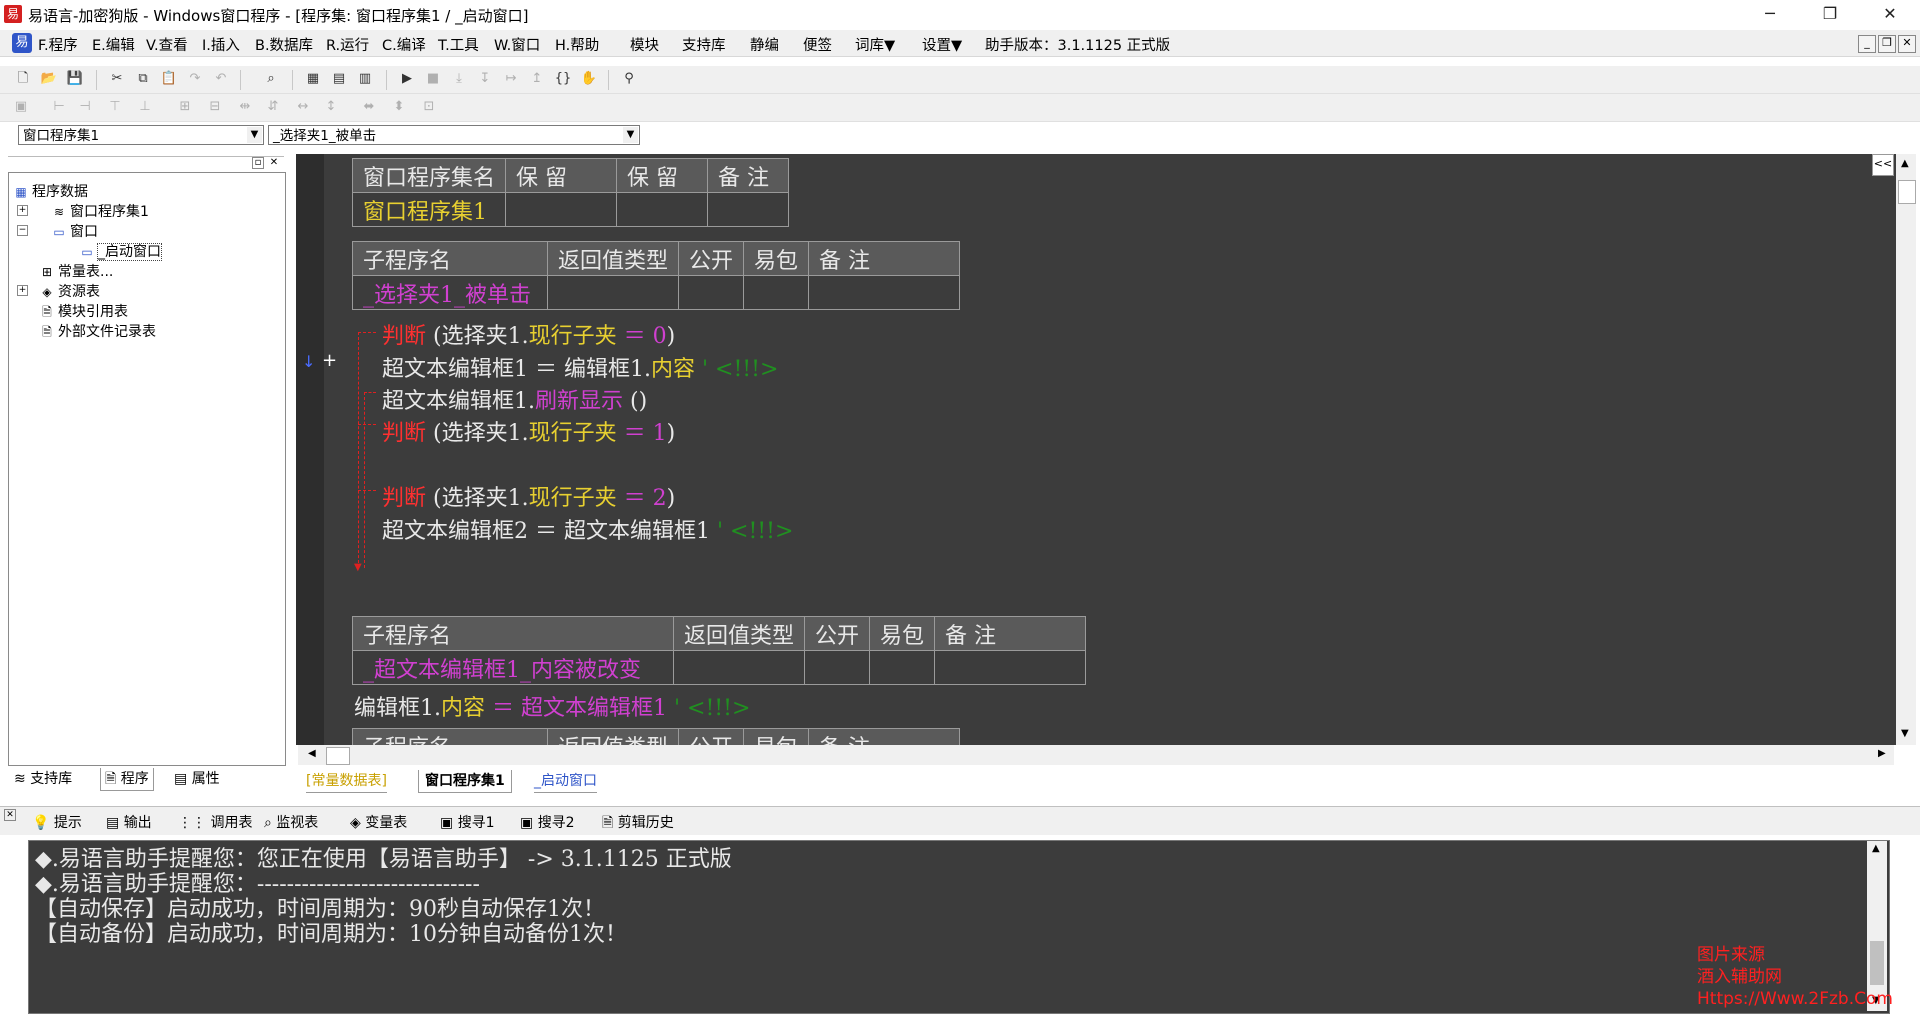 The height and width of the screenshot is (1030, 1920). Describe the element at coordinates (638, 824) in the screenshot. I see `tab-clipboard-history: 🗎 剪辑历史` at that location.